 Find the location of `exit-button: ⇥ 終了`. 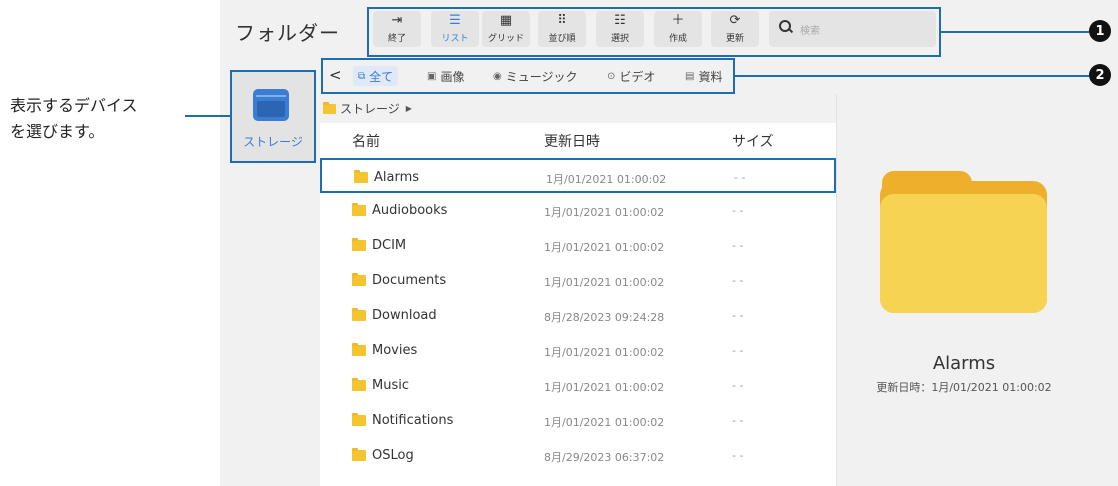

exit-button: ⇥ 終了 is located at coordinates (397, 29).